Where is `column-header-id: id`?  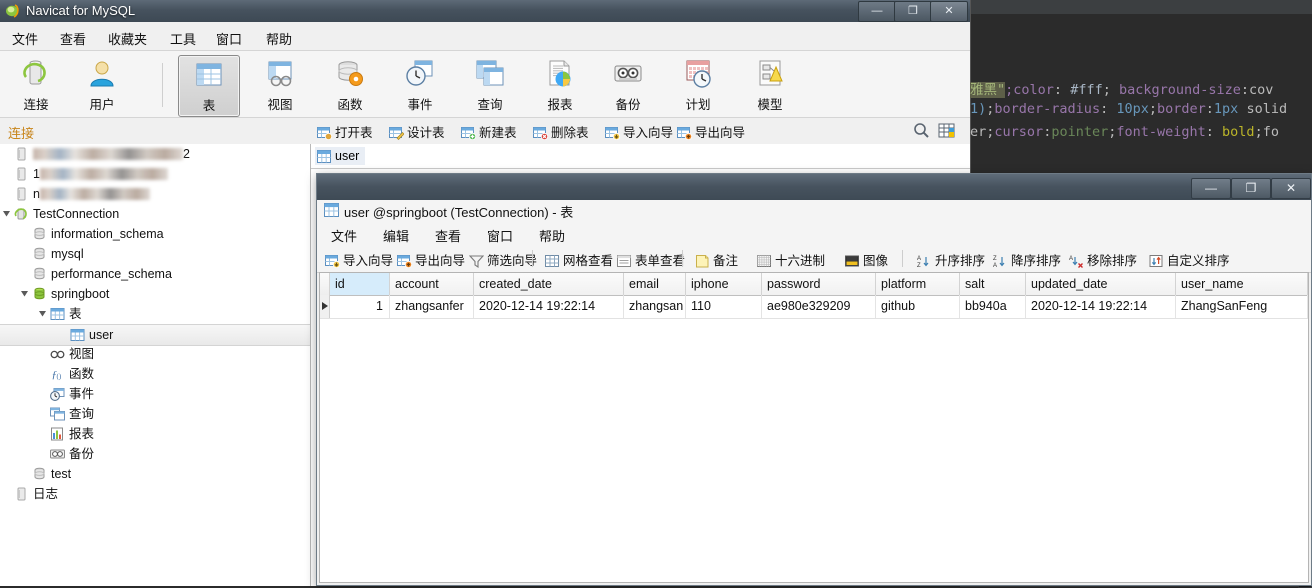 column-header-id: id is located at coordinates (360, 284).